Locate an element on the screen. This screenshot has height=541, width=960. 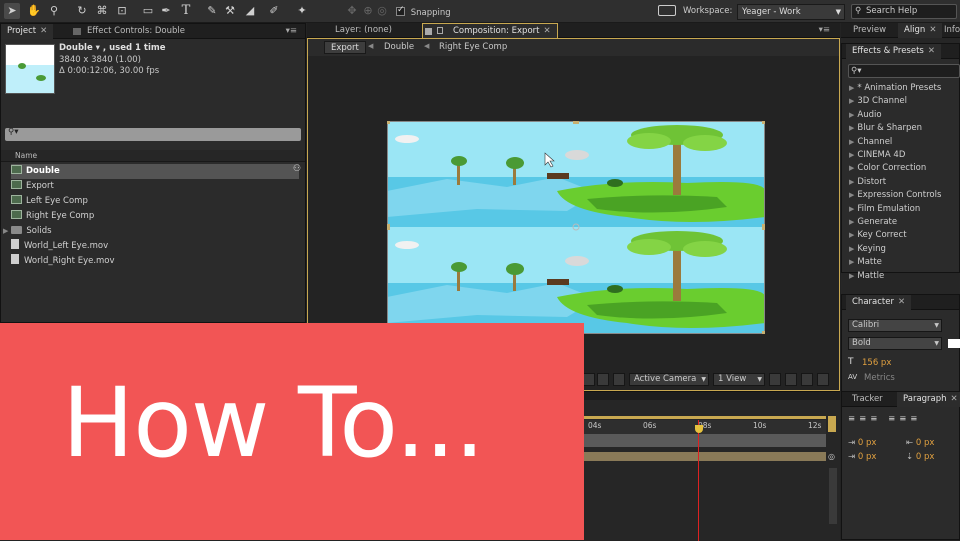
indent-right: ⇤ 0 px is located at coordinates (920, 443).